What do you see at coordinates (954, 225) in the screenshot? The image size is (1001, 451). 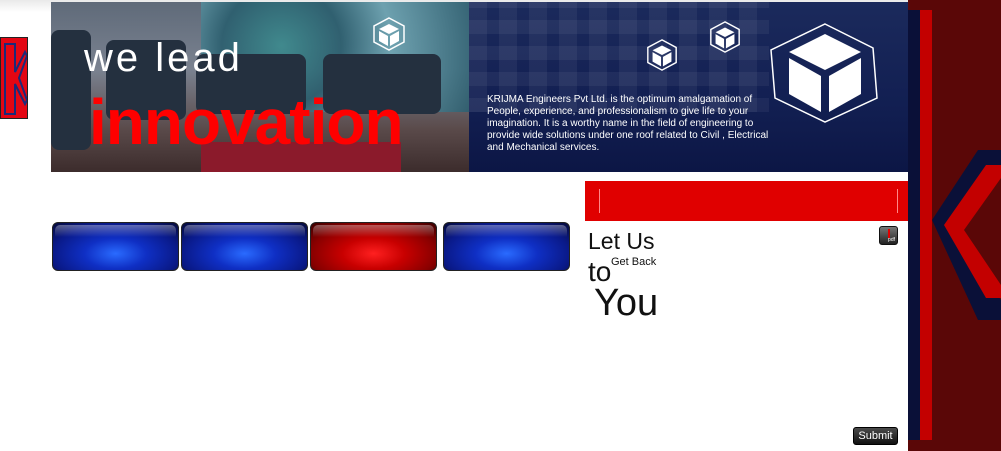 I see `side-brand-panel` at bounding box center [954, 225].